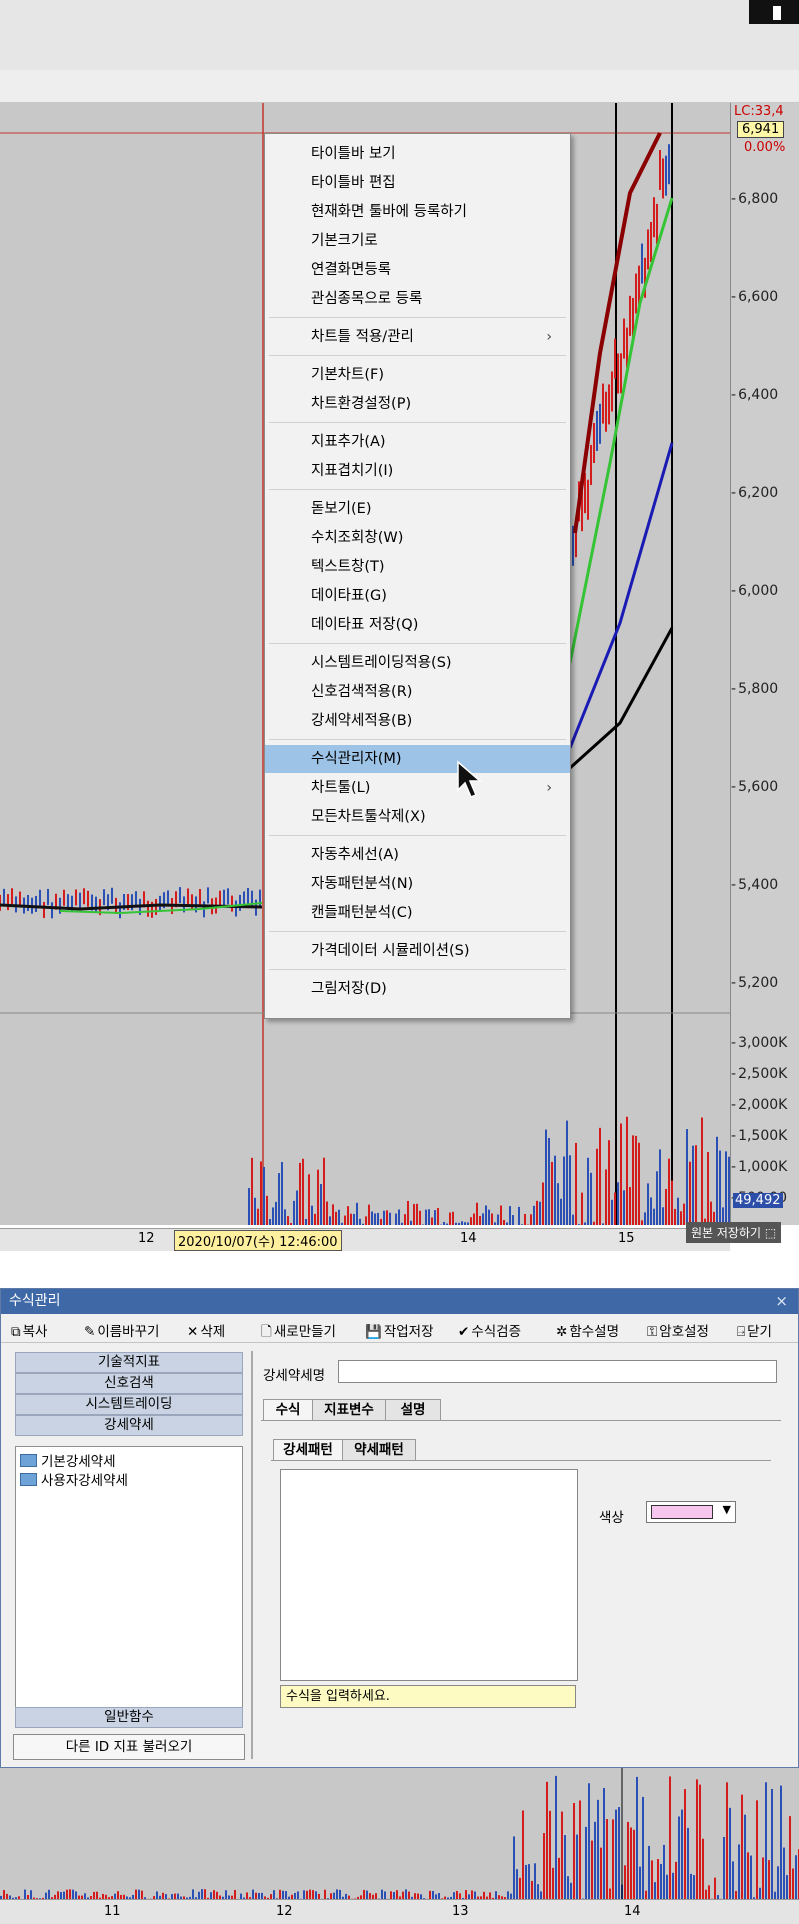  What do you see at coordinates (682, 1512) in the screenshot?
I see `color-swatch` at bounding box center [682, 1512].